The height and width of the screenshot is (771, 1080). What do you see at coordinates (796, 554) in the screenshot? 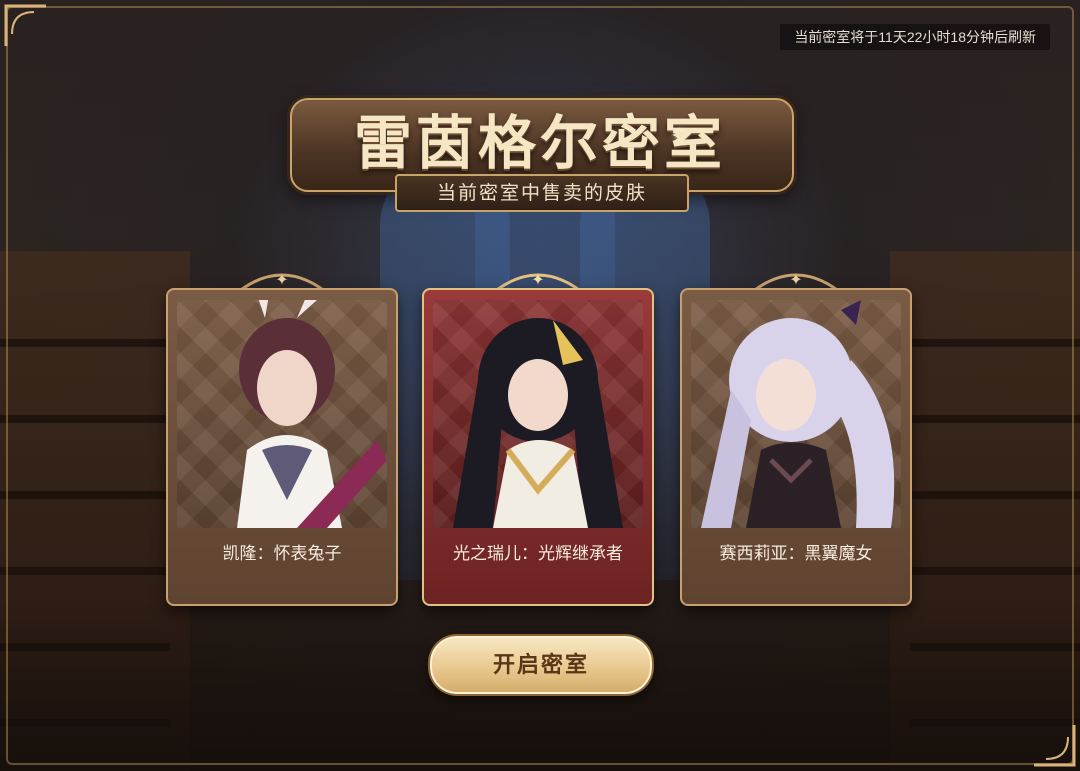
I see `skin-name: 赛西莉亚：黑翼魔女` at bounding box center [796, 554].